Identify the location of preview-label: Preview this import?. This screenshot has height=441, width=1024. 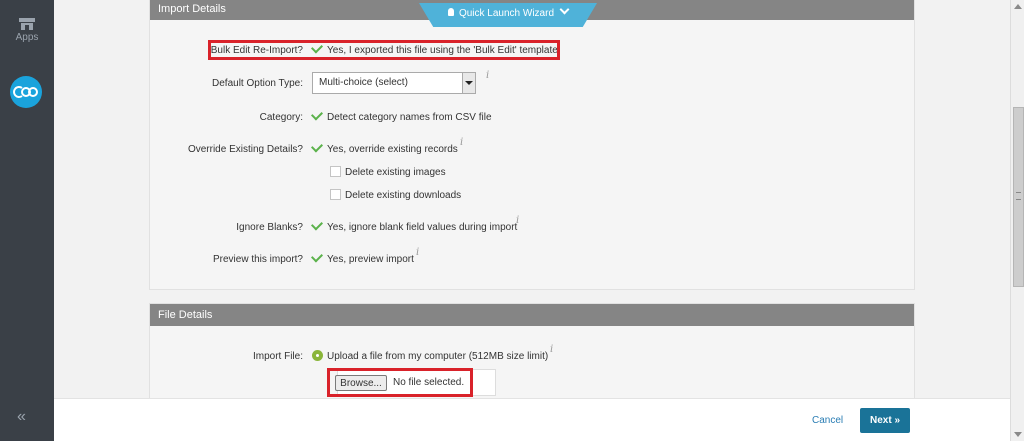
(257, 259).